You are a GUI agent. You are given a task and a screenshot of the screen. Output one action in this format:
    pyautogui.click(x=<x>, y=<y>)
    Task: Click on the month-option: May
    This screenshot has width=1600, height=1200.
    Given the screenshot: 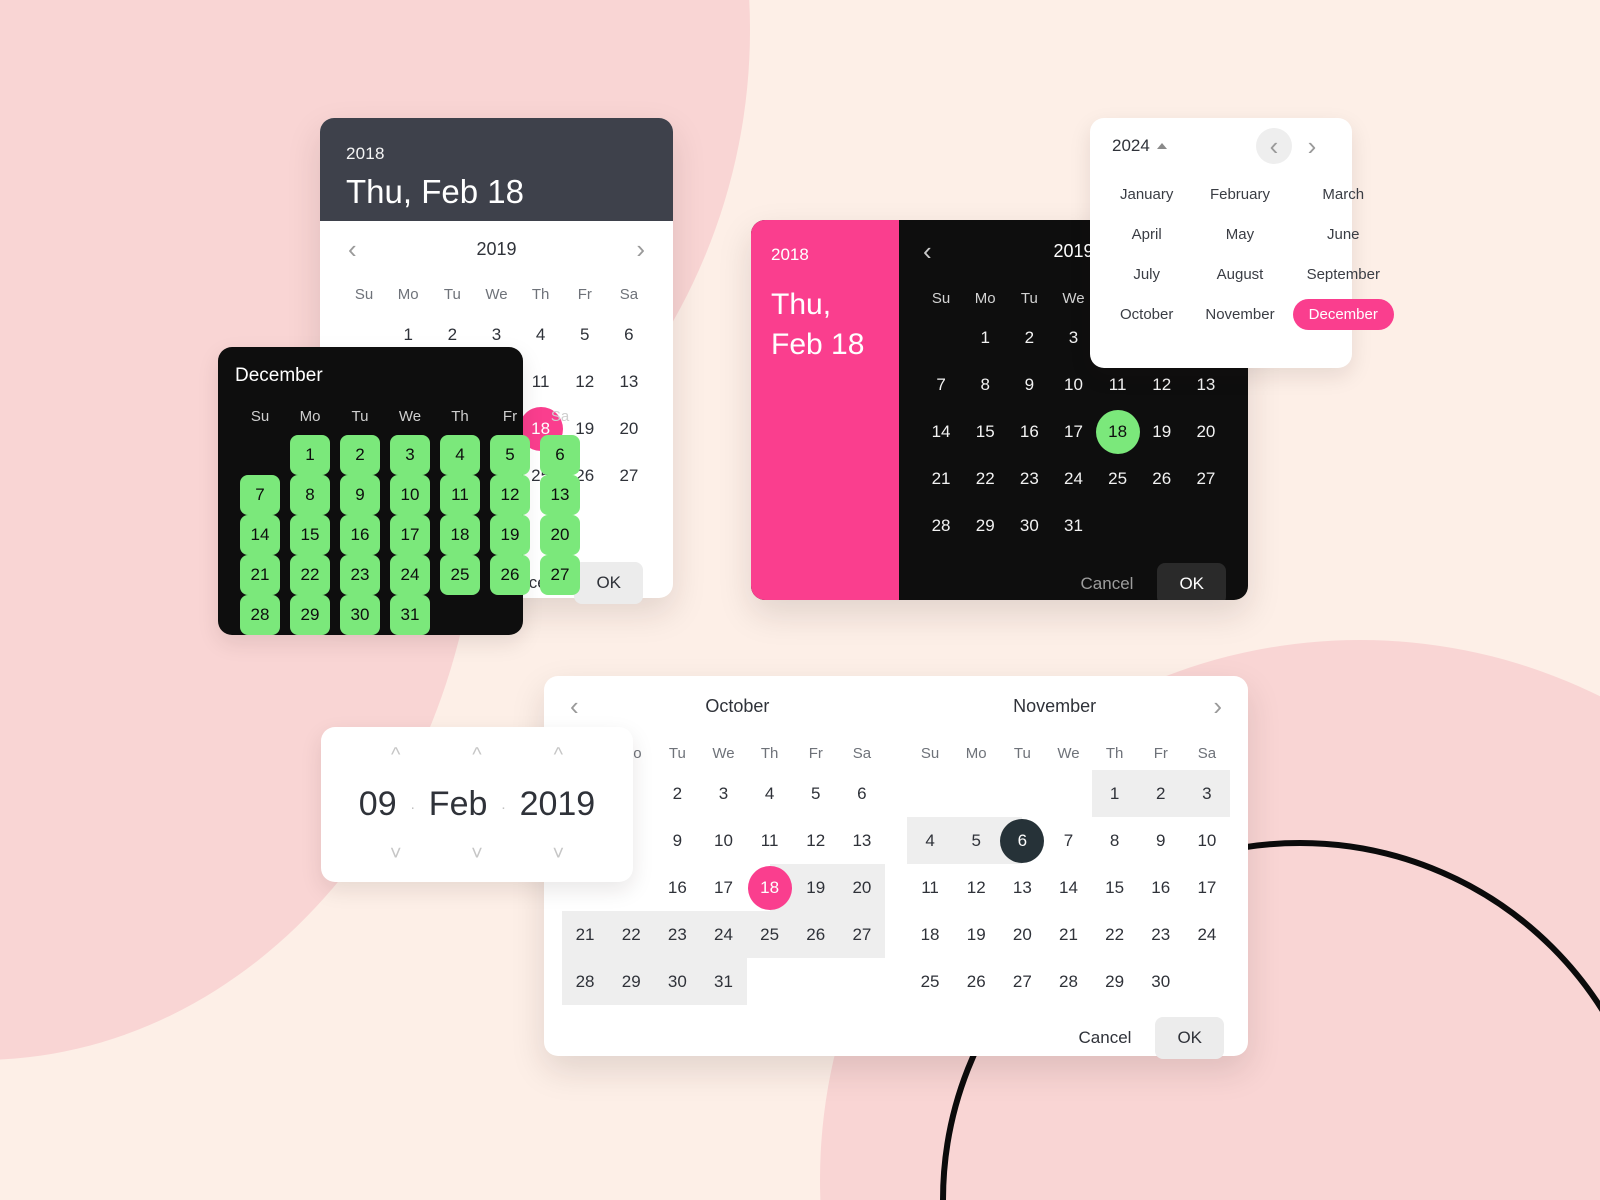 What is the action you would take?
    pyautogui.click(x=1239, y=234)
    